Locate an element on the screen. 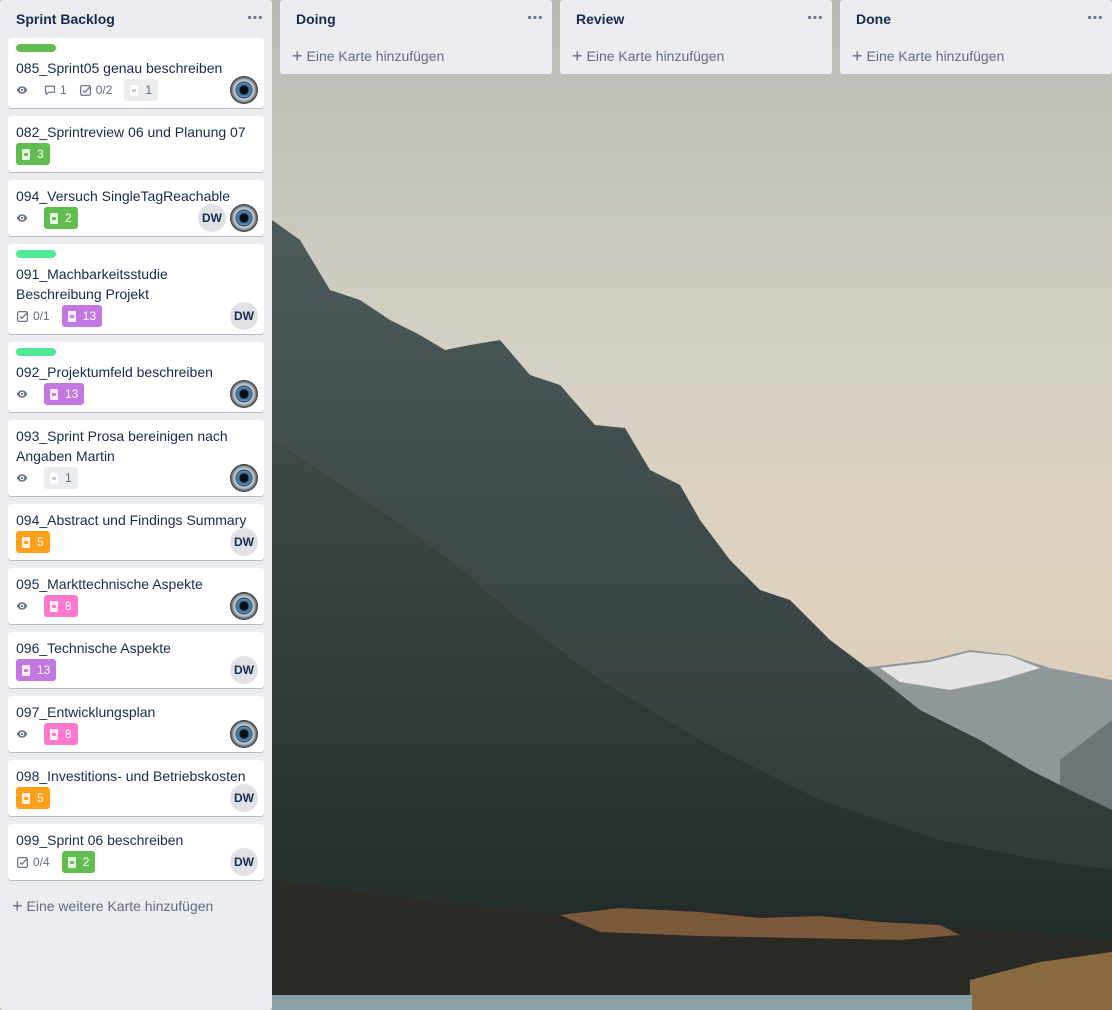 This screenshot has width=1112, height=1010. story-points-value: 2 is located at coordinates (86, 862).